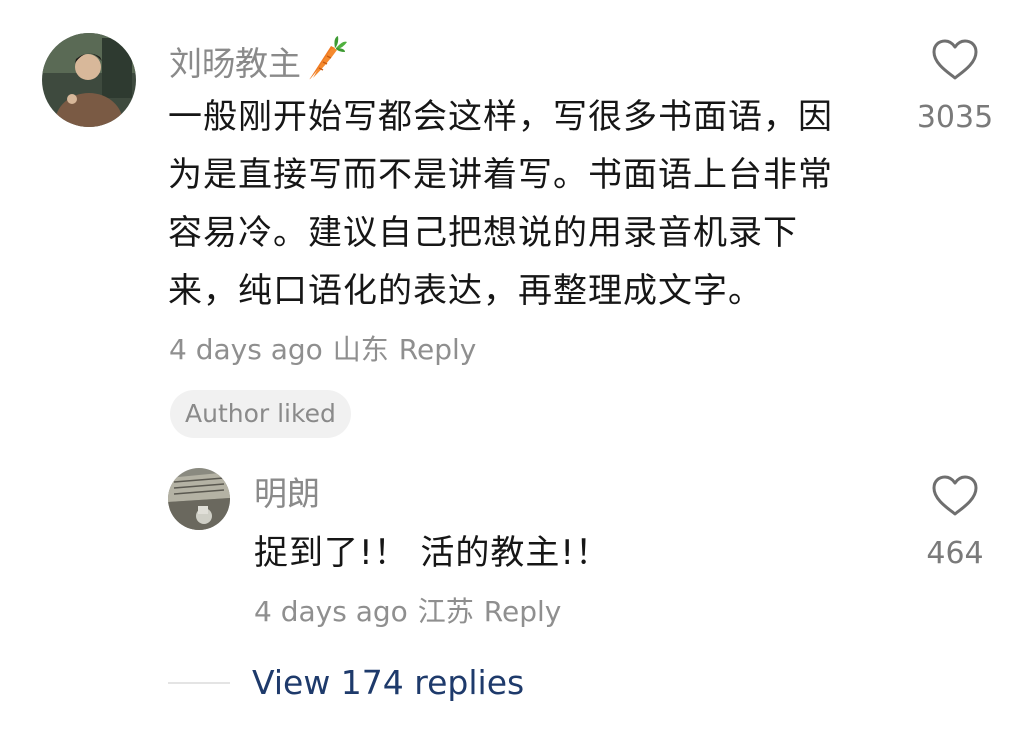 This screenshot has width=1024, height=735. Describe the element at coordinates (500, 175) in the screenshot. I see `comment-line: 为是直接写而不是讲着写。书面语上台非常` at that location.